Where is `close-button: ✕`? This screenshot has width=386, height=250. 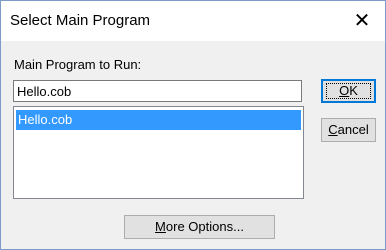
close-button: ✕ is located at coordinates (362, 21).